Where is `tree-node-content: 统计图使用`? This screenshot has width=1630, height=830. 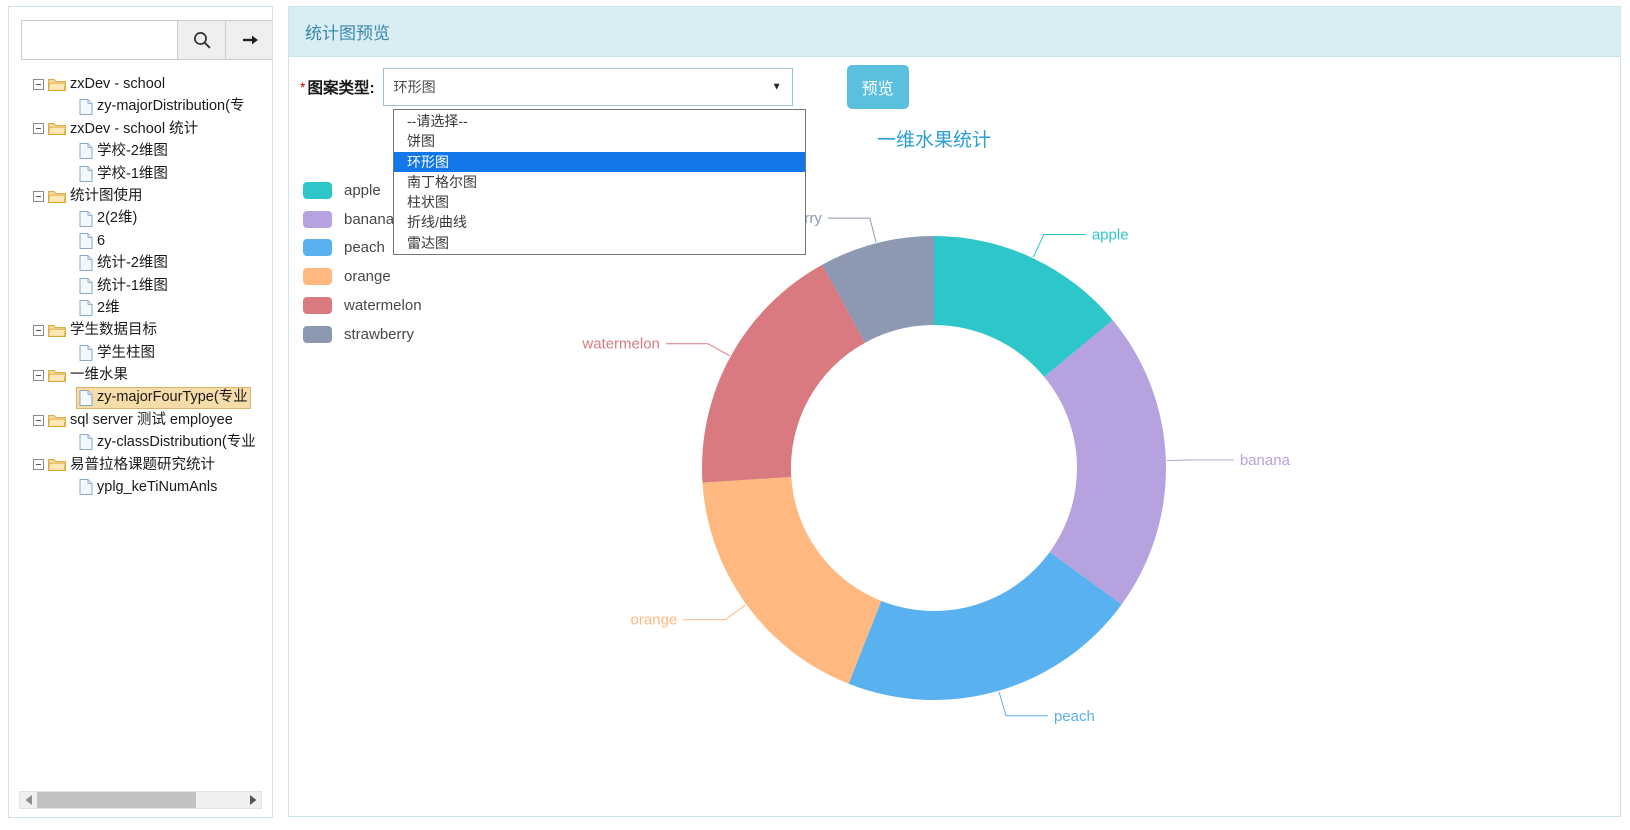
tree-node-content: 统计图使用 is located at coordinates (95, 196).